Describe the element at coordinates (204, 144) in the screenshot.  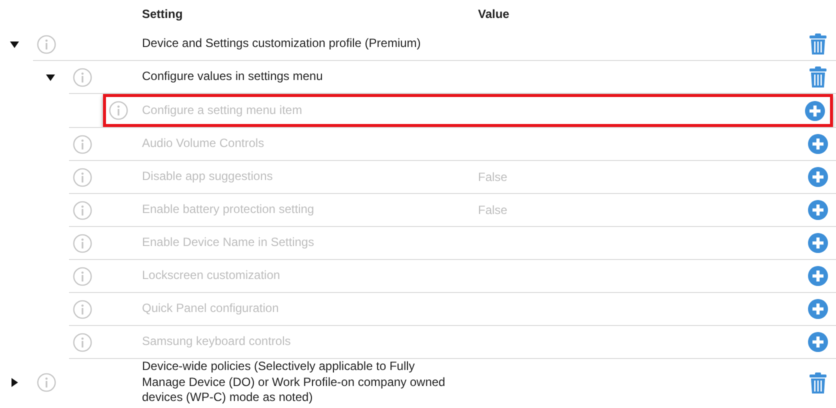
I see `setting-label: Audio Volume Controls` at that location.